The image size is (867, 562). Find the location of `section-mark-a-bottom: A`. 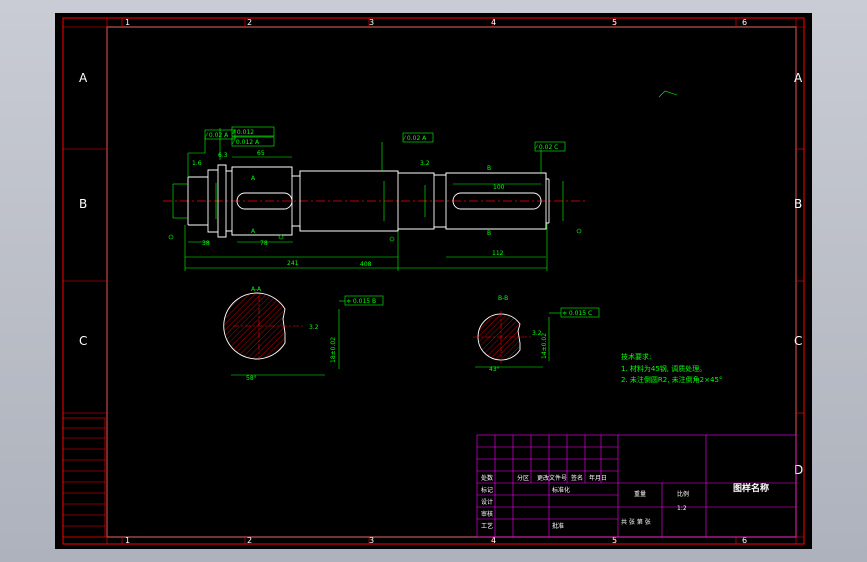

section-mark-a-bottom: A is located at coordinates (253, 231).